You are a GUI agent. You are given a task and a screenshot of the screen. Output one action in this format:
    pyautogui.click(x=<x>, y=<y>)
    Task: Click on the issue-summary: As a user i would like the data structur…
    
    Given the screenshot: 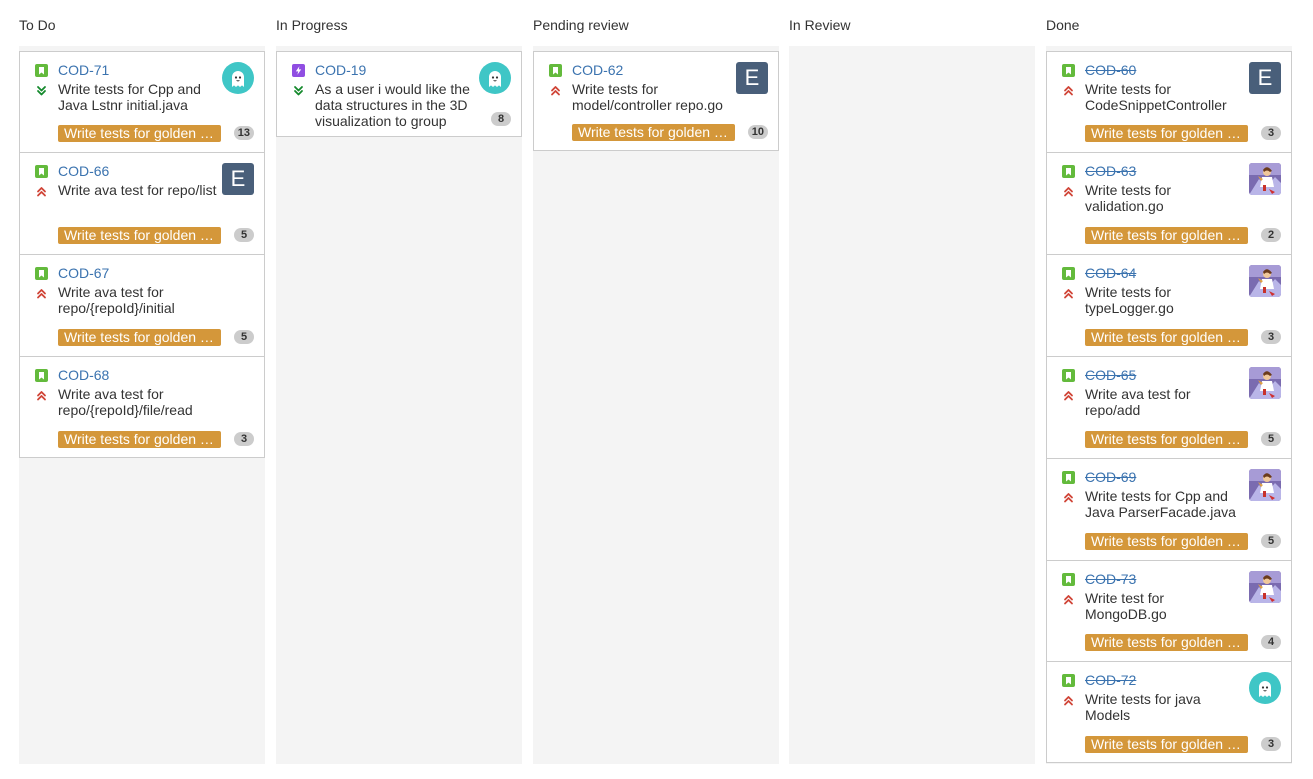 What is the action you would take?
    pyautogui.click(x=392, y=105)
    